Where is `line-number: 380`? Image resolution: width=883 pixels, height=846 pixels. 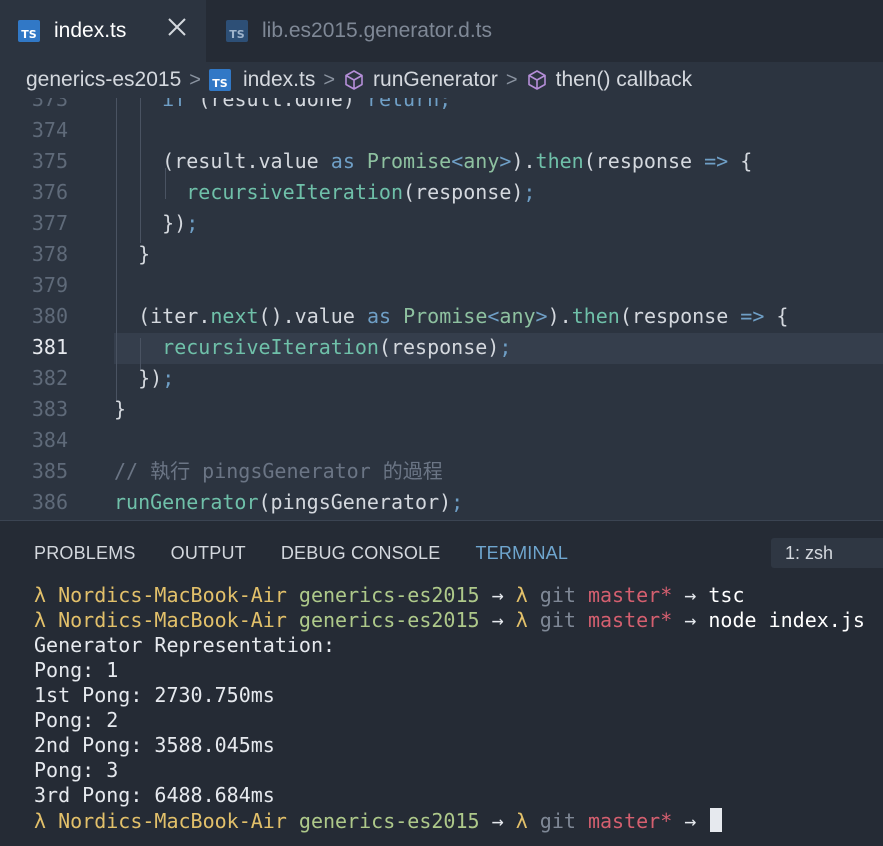 line-number: 380 is located at coordinates (49, 316).